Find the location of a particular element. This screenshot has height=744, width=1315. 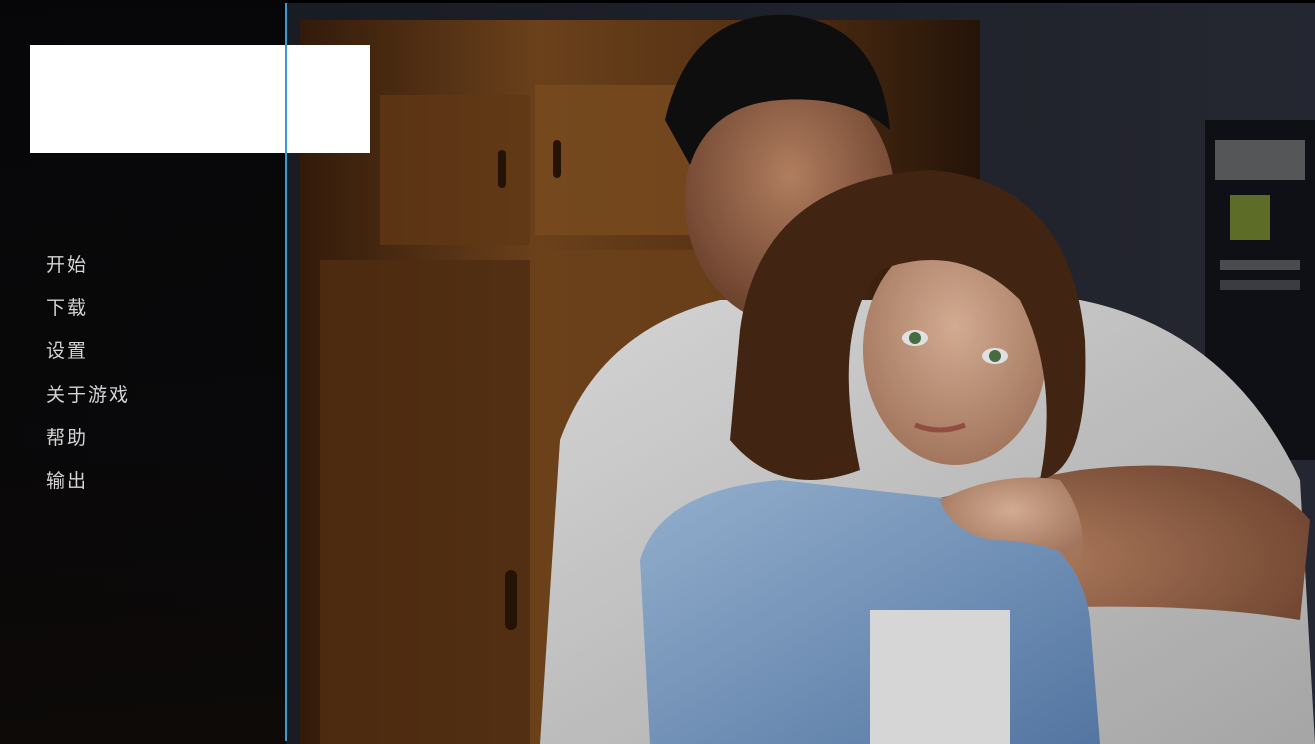

main-menu: 开始 下载 设置 关于游戏 帮助 输出 is located at coordinates (88, 381).